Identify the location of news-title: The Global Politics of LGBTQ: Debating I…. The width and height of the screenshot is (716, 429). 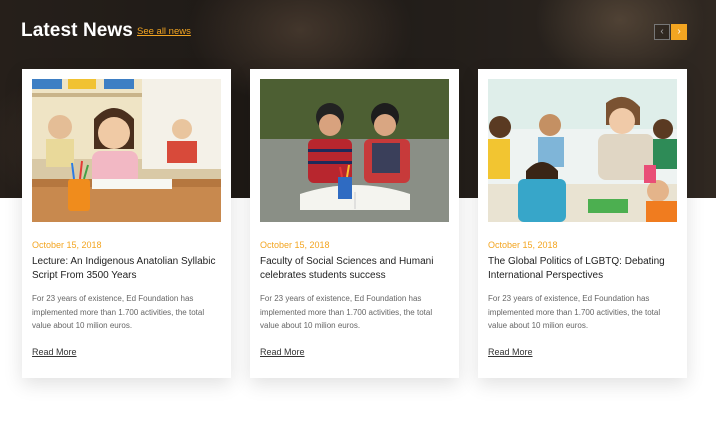
(584, 269).